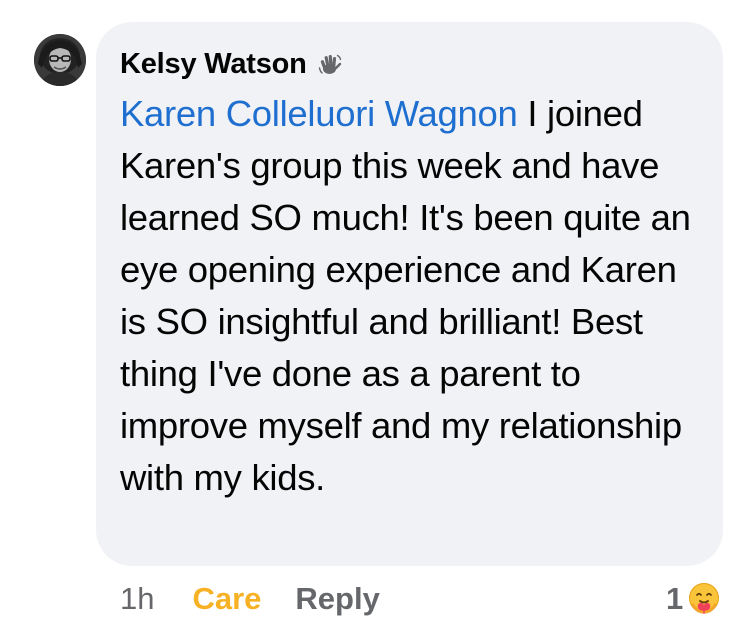 This screenshot has width=735, height=640. What do you see at coordinates (330, 64) in the screenshot?
I see `waving-hand-icon` at bounding box center [330, 64].